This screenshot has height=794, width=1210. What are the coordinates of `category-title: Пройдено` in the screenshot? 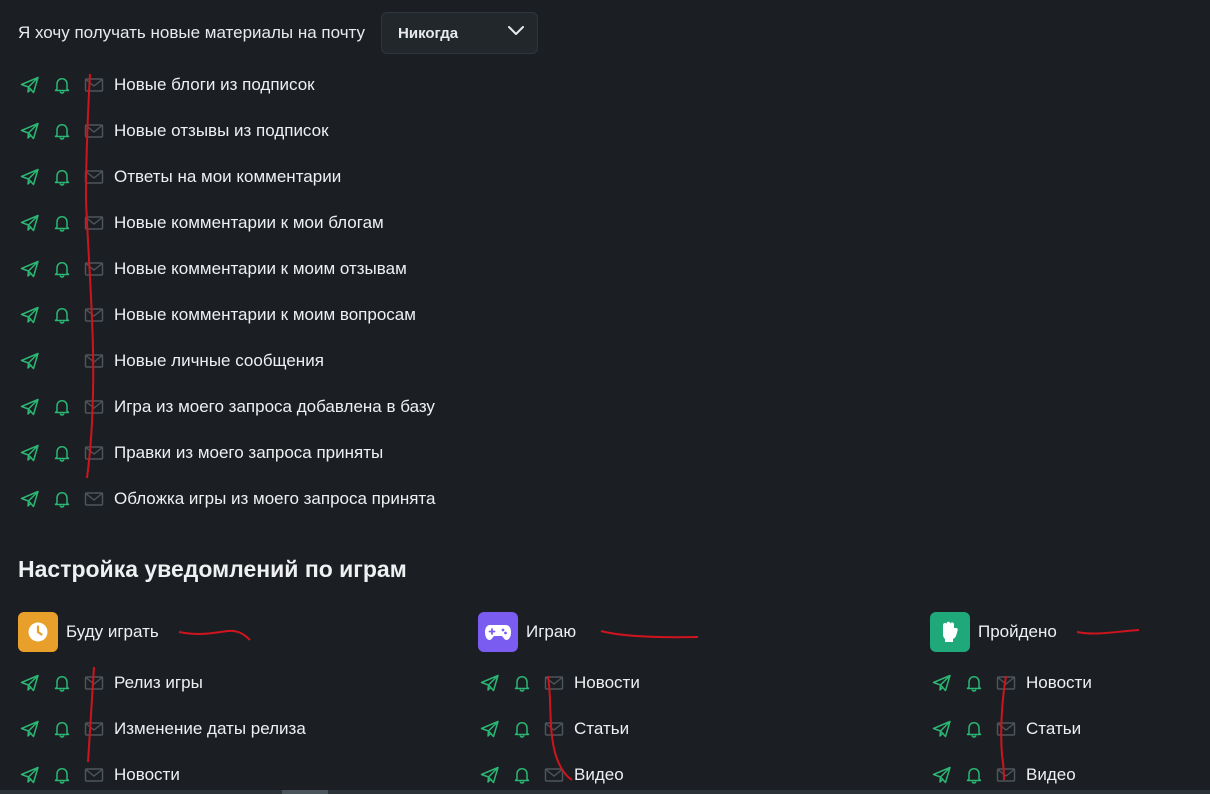 It's located at (1017, 631).